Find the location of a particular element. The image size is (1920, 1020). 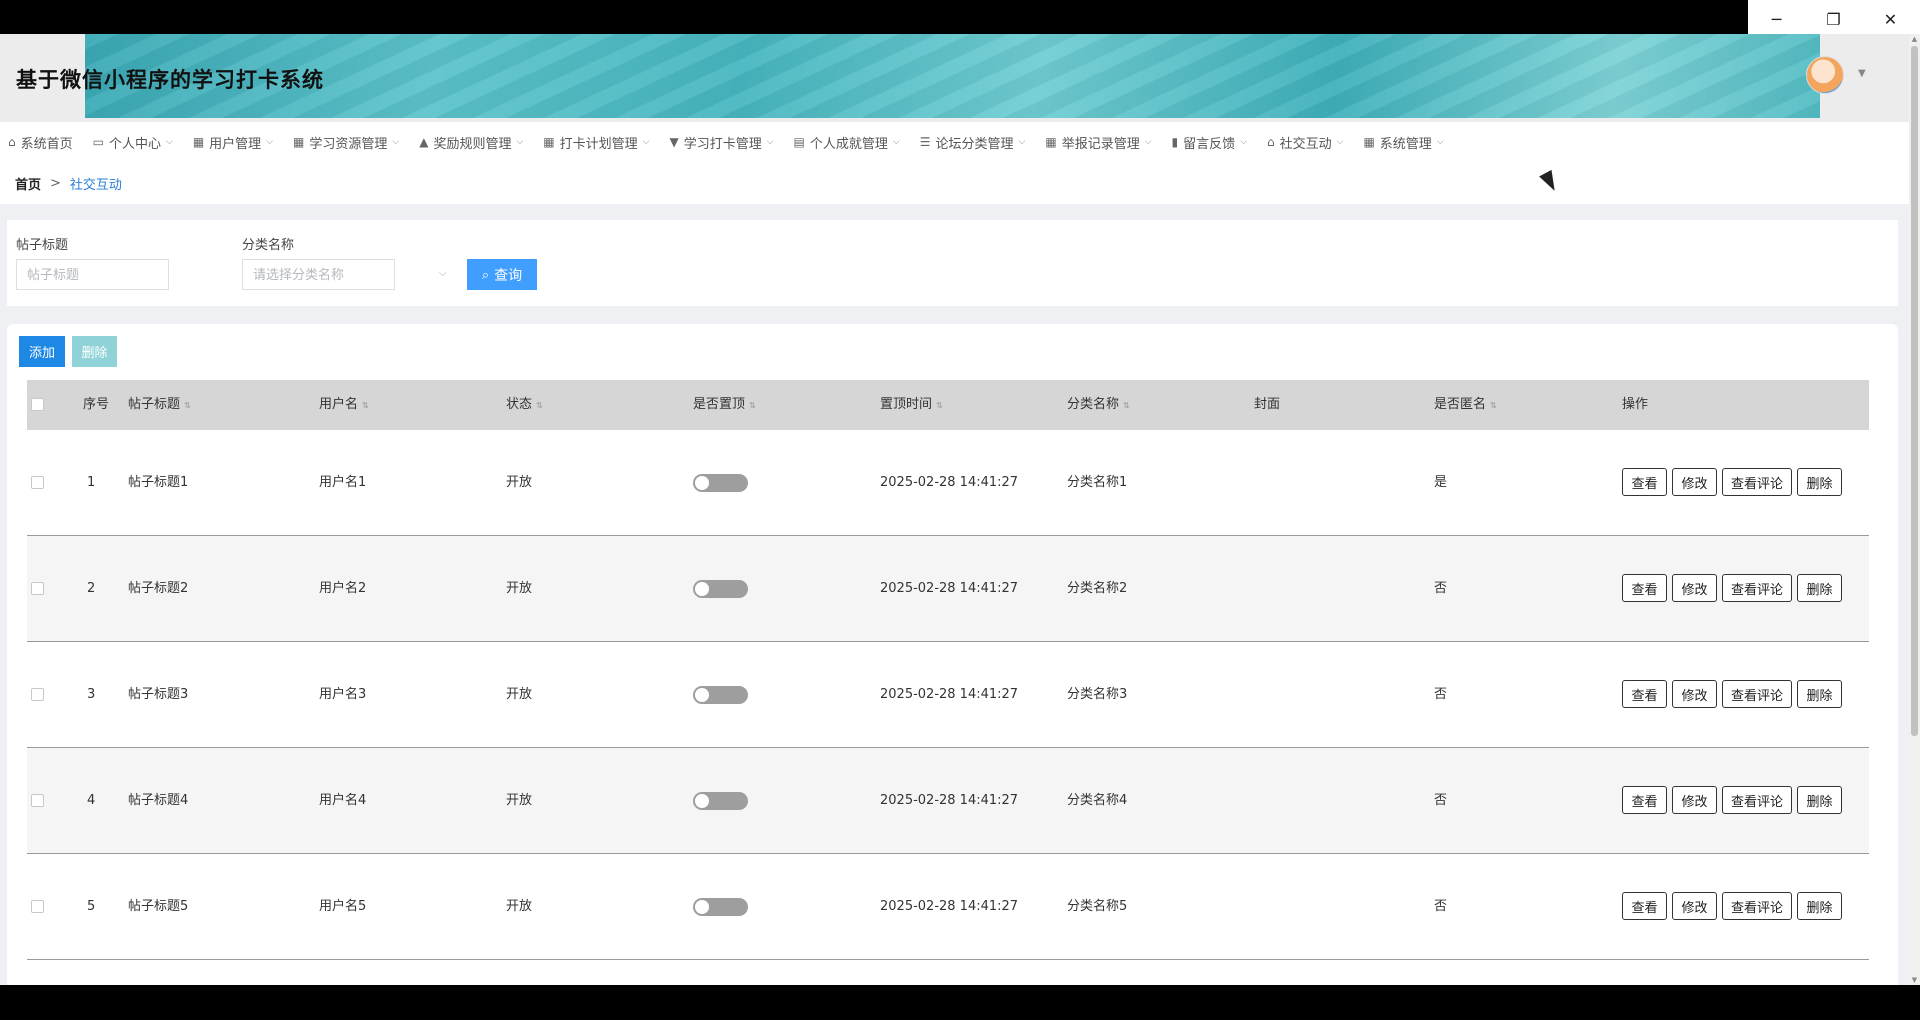

scrollbar-thumb is located at coordinates (1914, 391).